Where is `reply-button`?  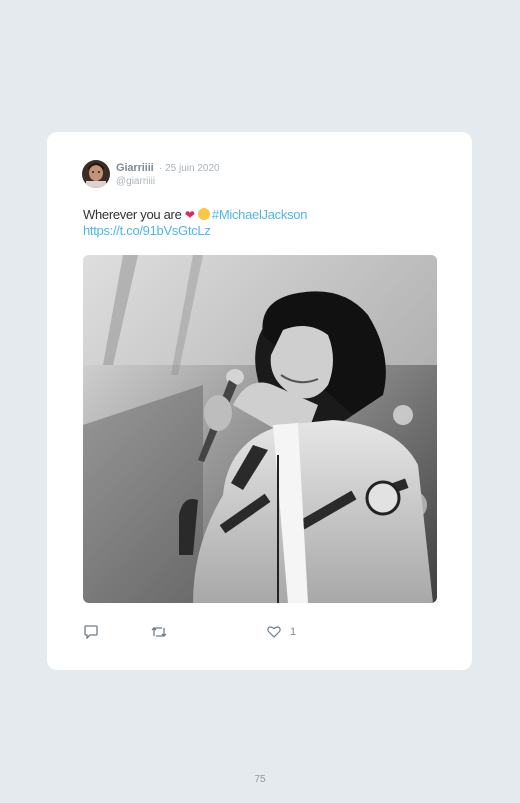 reply-button is located at coordinates (91, 632).